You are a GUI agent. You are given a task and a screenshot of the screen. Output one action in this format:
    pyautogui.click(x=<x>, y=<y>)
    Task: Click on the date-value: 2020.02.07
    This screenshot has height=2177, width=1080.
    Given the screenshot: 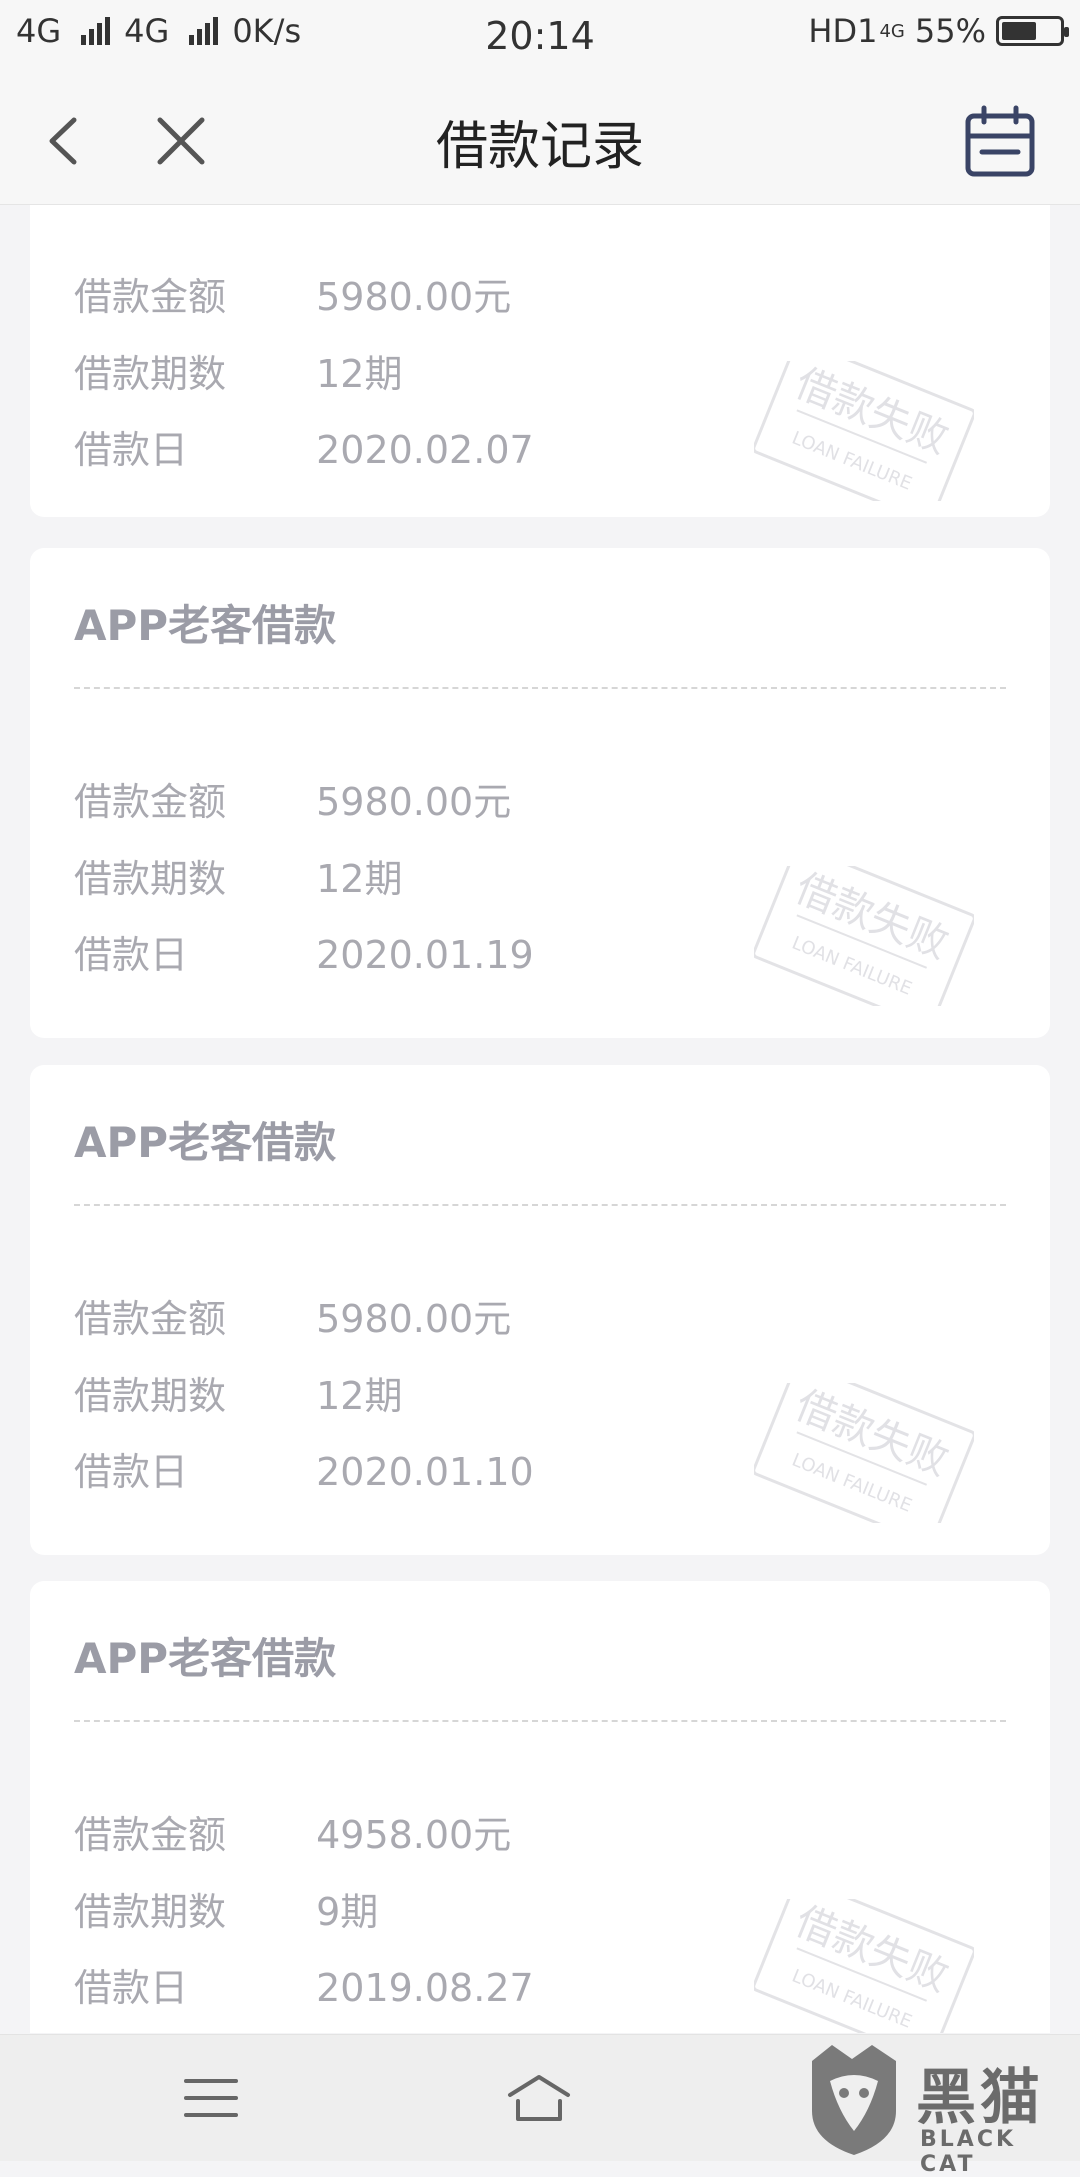 What is the action you would take?
    pyautogui.click(x=425, y=450)
    